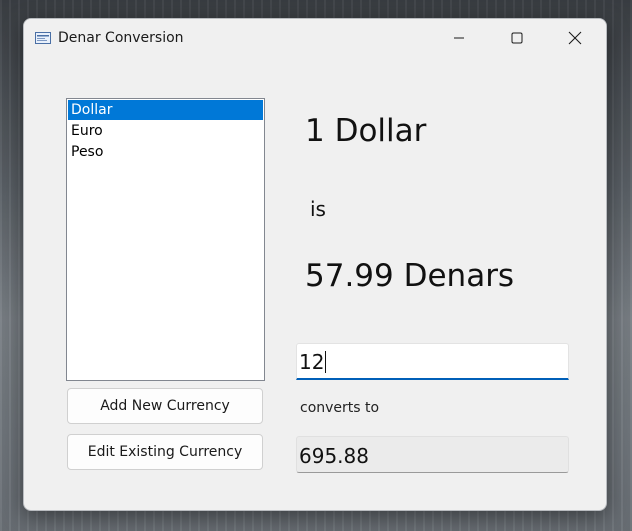 The width and height of the screenshot is (632, 531). Describe the element at coordinates (43, 38) in the screenshot. I see `app-icon` at that location.